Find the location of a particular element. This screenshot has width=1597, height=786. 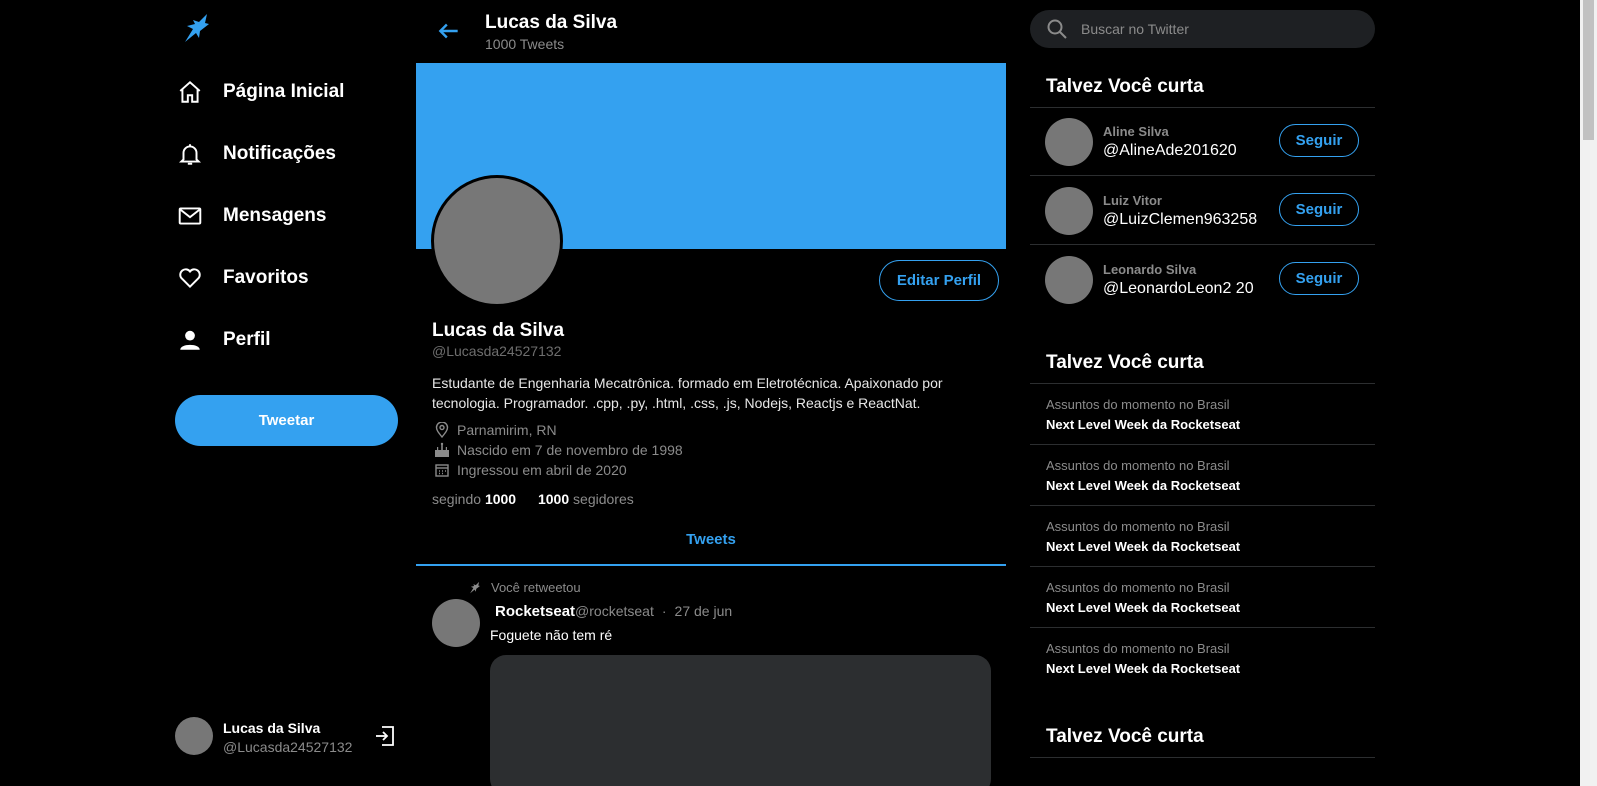

suggestion-item: Aline Silva @AlineAde201620 Seguir is located at coordinates (1202, 141).